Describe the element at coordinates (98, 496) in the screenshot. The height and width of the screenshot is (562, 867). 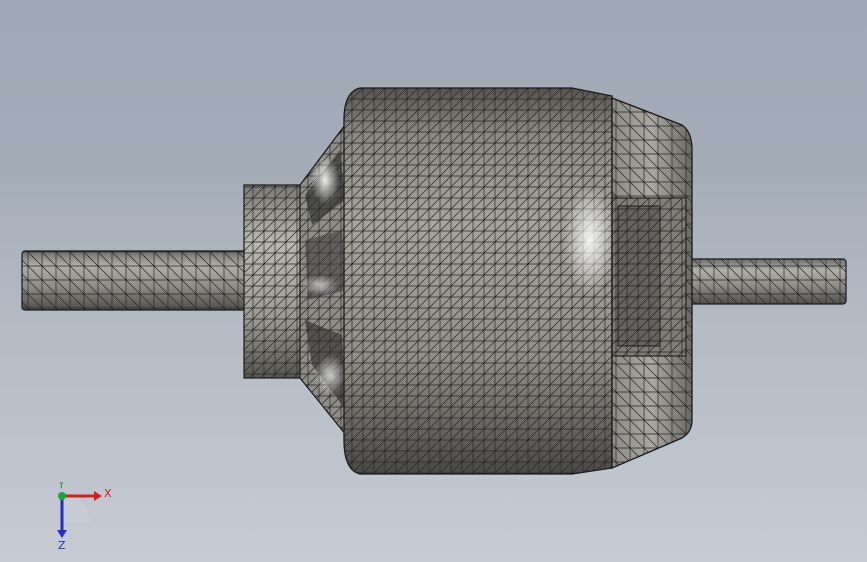
I see `x-axis-arrow-icon` at that location.